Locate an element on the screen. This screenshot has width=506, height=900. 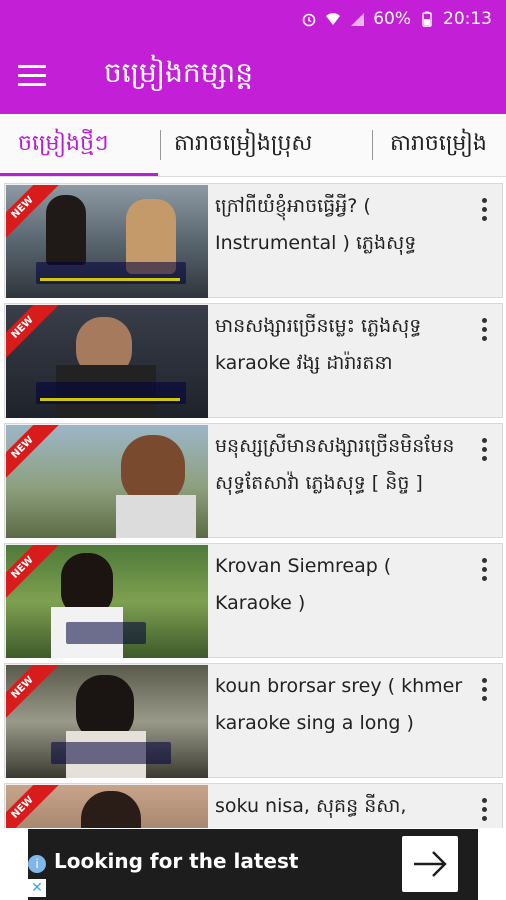
arrow-right-icon is located at coordinates (430, 864).